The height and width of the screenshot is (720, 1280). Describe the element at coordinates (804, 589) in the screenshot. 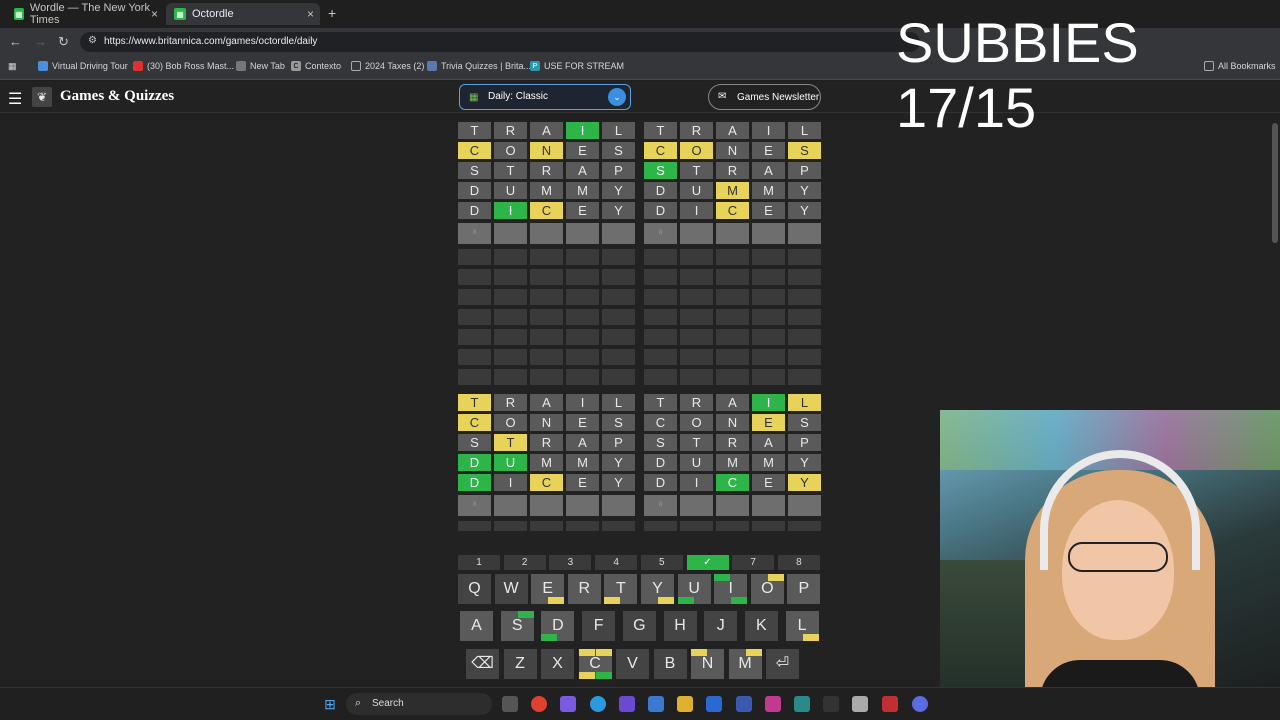

I see `key-p: P` at that location.